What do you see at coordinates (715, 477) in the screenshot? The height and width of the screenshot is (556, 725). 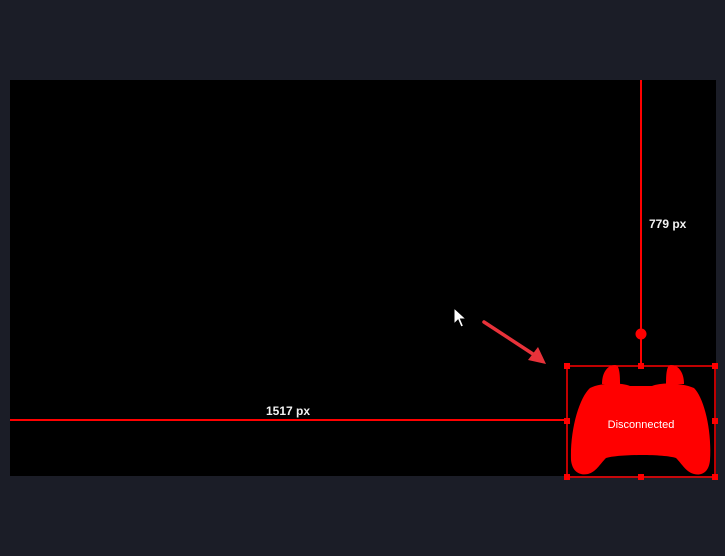 I see `resize-handle-bottom-right` at bounding box center [715, 477].